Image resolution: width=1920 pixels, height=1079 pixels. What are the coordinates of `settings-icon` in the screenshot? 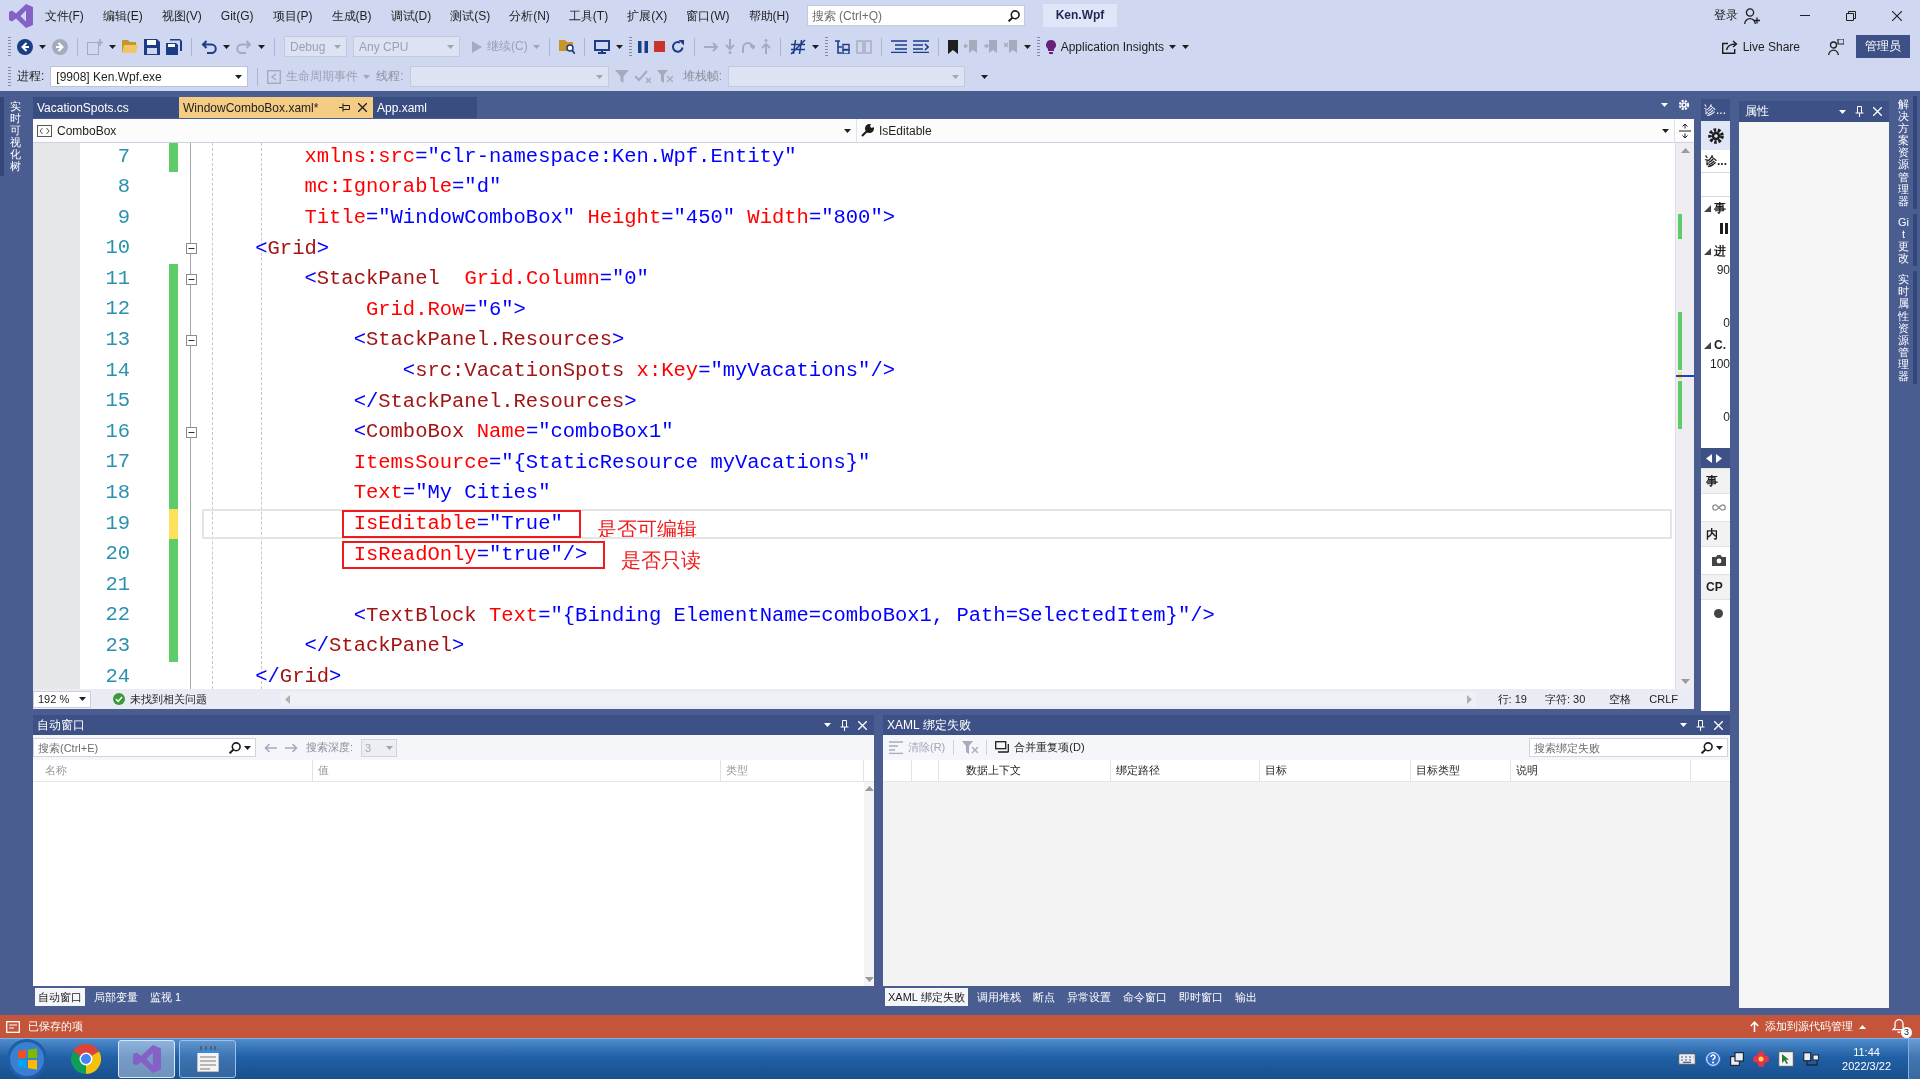 It's located at (1716, 135).